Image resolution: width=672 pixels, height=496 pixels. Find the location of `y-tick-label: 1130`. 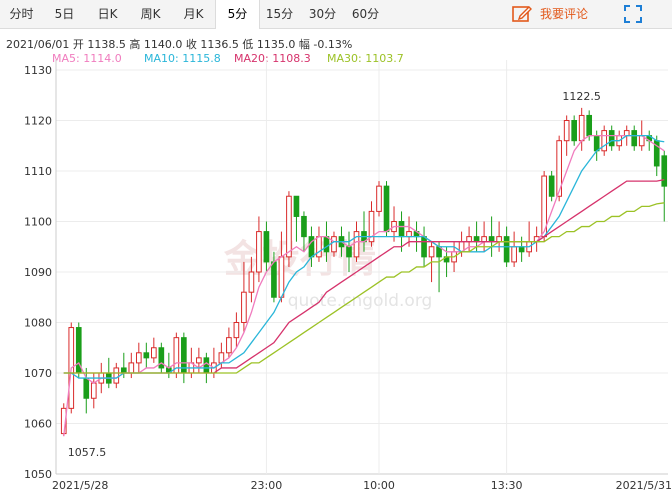

y-tick-label: 1130 is located at coordinates (38, 70).